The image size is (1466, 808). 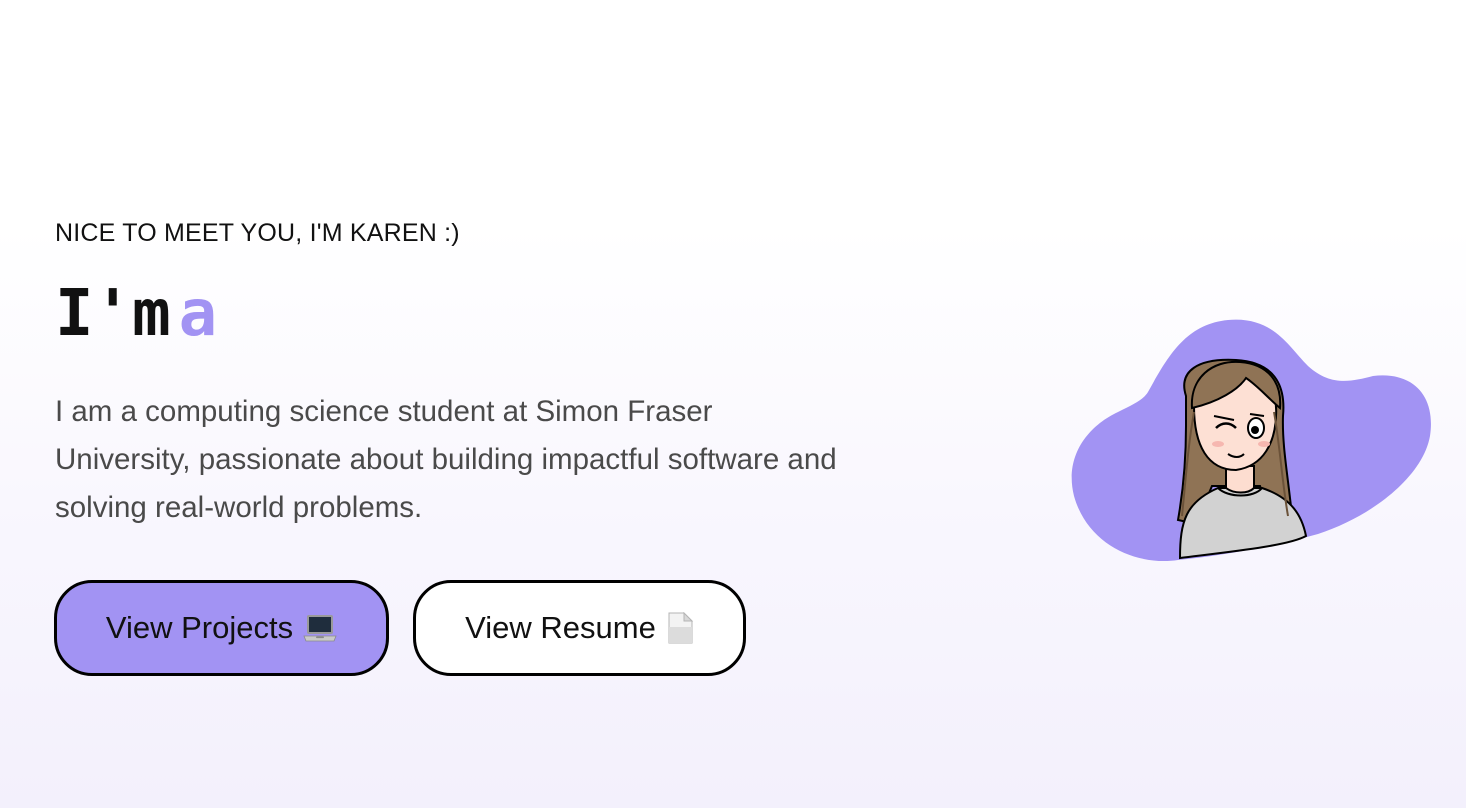 I want to click on greeting-text: NICE TO MEET YOU, I'M KAREN :), so click(x=257, y=233).